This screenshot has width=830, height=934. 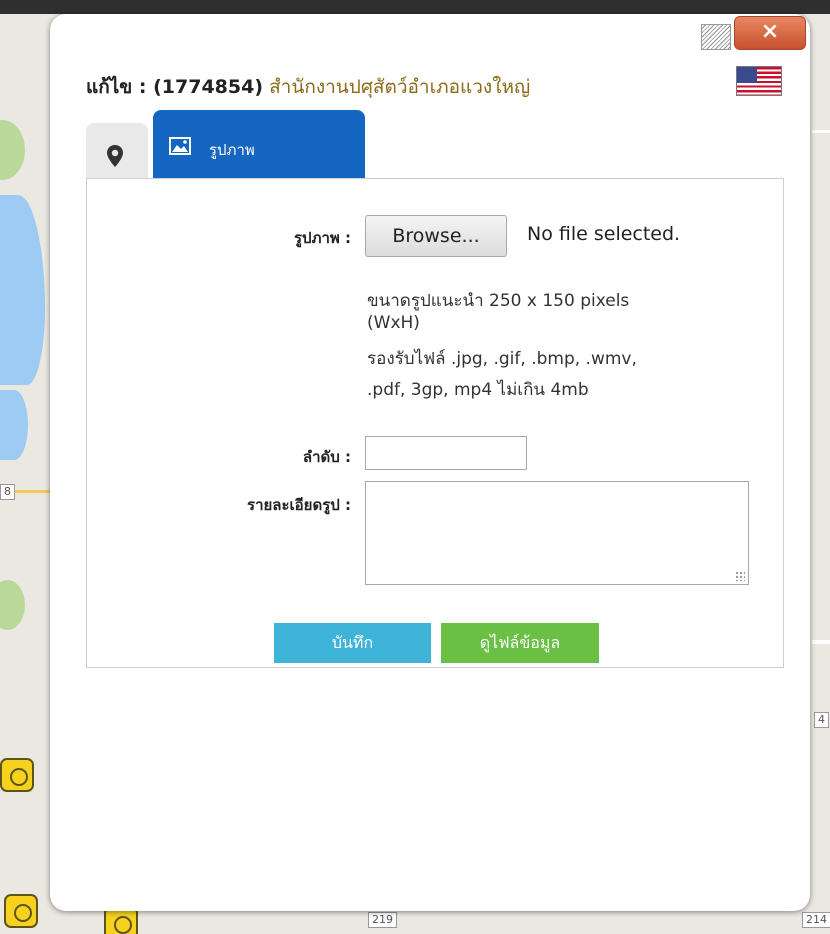 I want to click on tab-location, so click(x=117, y=150).